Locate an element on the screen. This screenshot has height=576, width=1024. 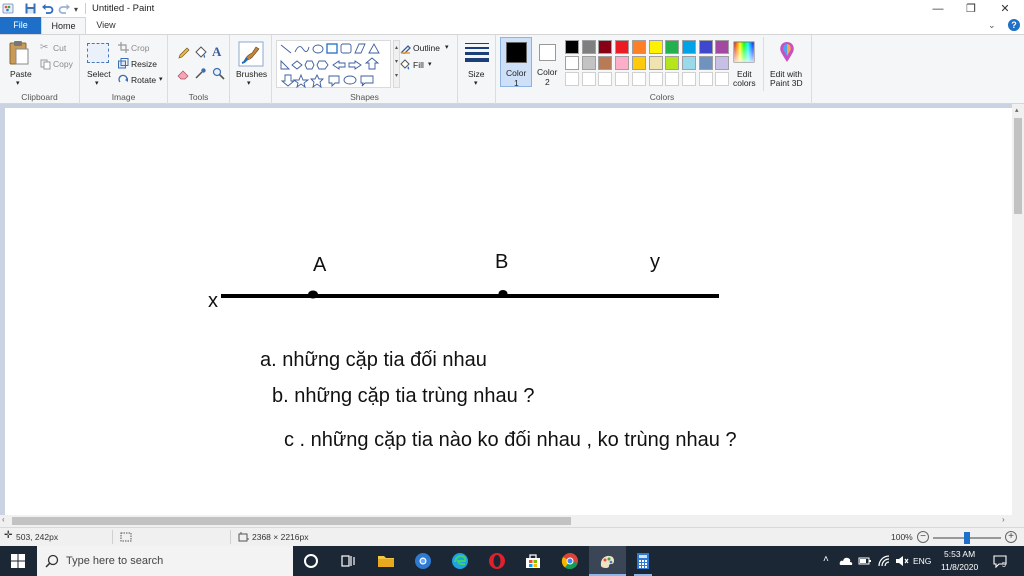
copy-icon is located at coordinates (45, 64).